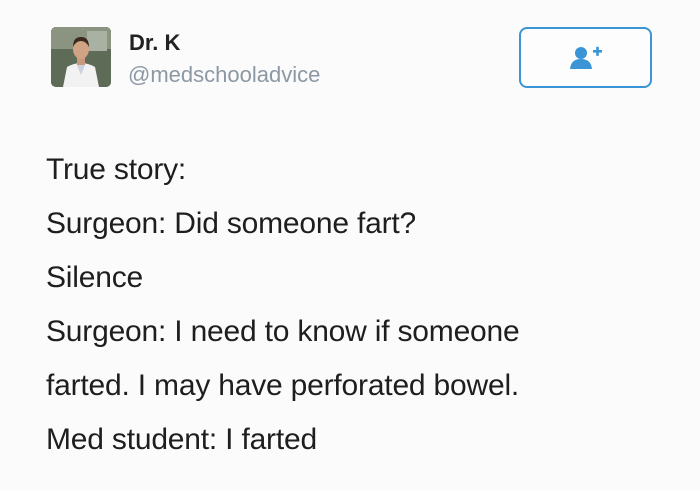 This screenshot has height=491, width=700. What do you see at coordinates (283, 385) in the screenshot?
I see `tweet-line: farted. I may have perforated bowel.` at bounding box center [283, 385].